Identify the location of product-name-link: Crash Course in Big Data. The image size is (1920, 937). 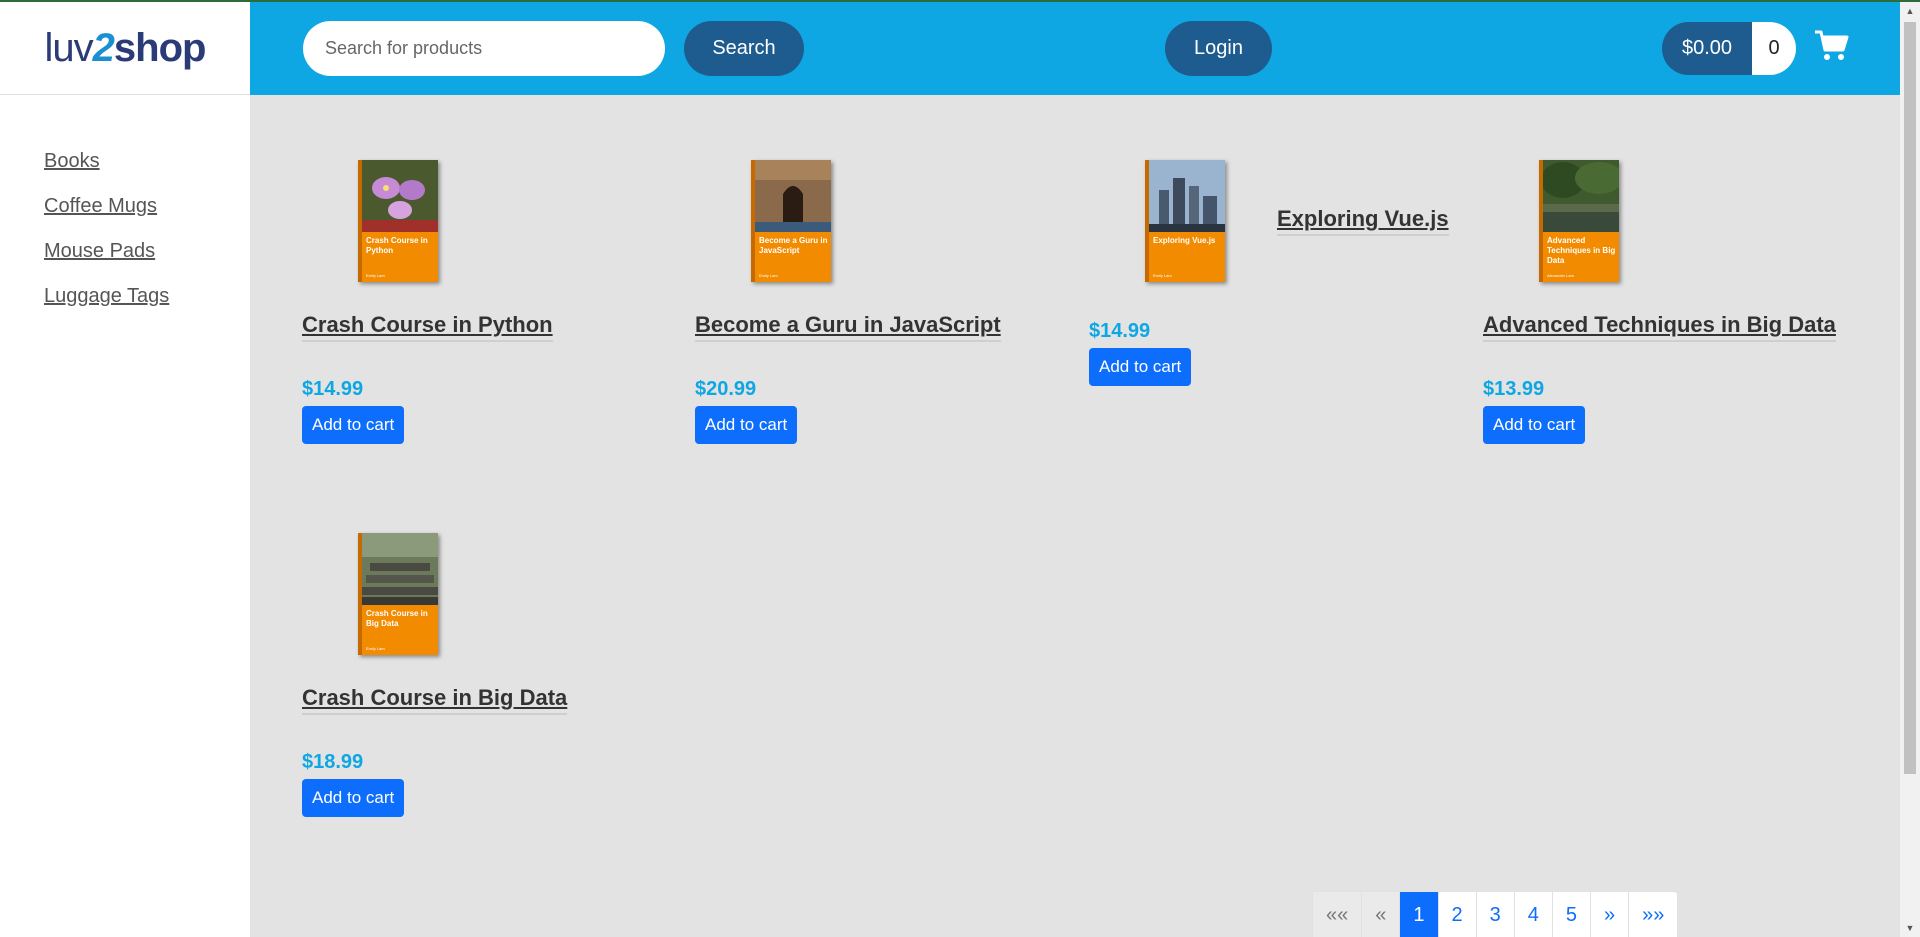
(435, 700).